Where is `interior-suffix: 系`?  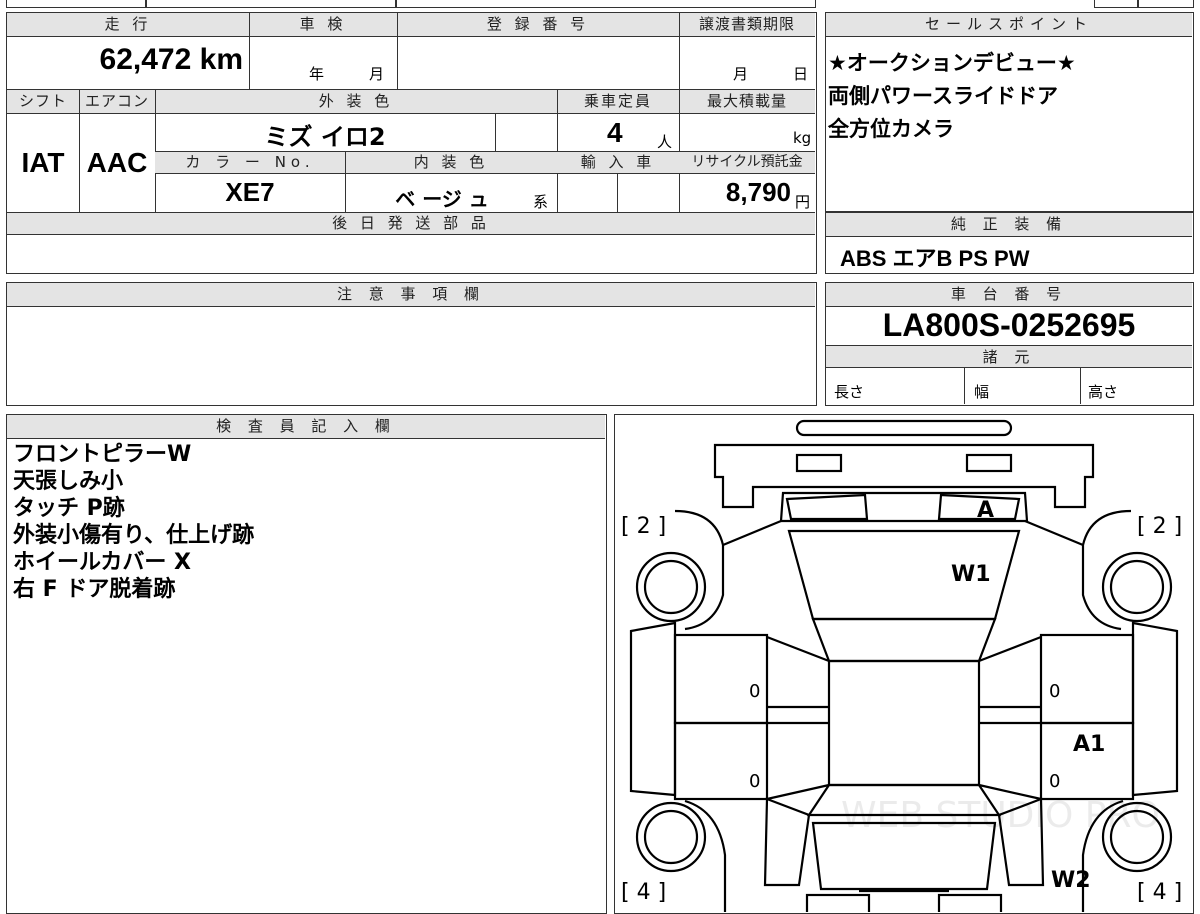 interior-suffix: 系 is located at coordinates (541, 202).